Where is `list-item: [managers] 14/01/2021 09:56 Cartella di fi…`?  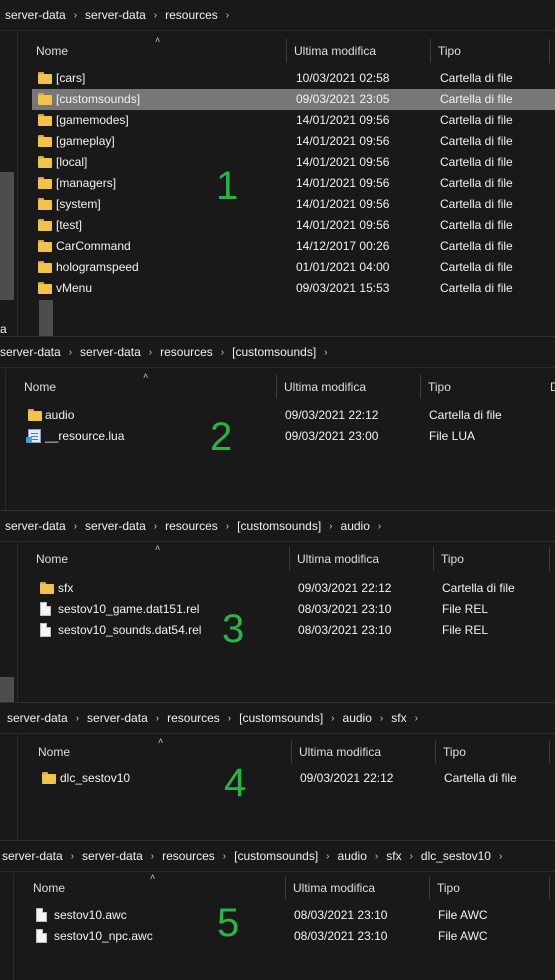 list-item: [managers] 14/01/2021 09:56 Cartella di fi… is located at coordinates (293, 183).